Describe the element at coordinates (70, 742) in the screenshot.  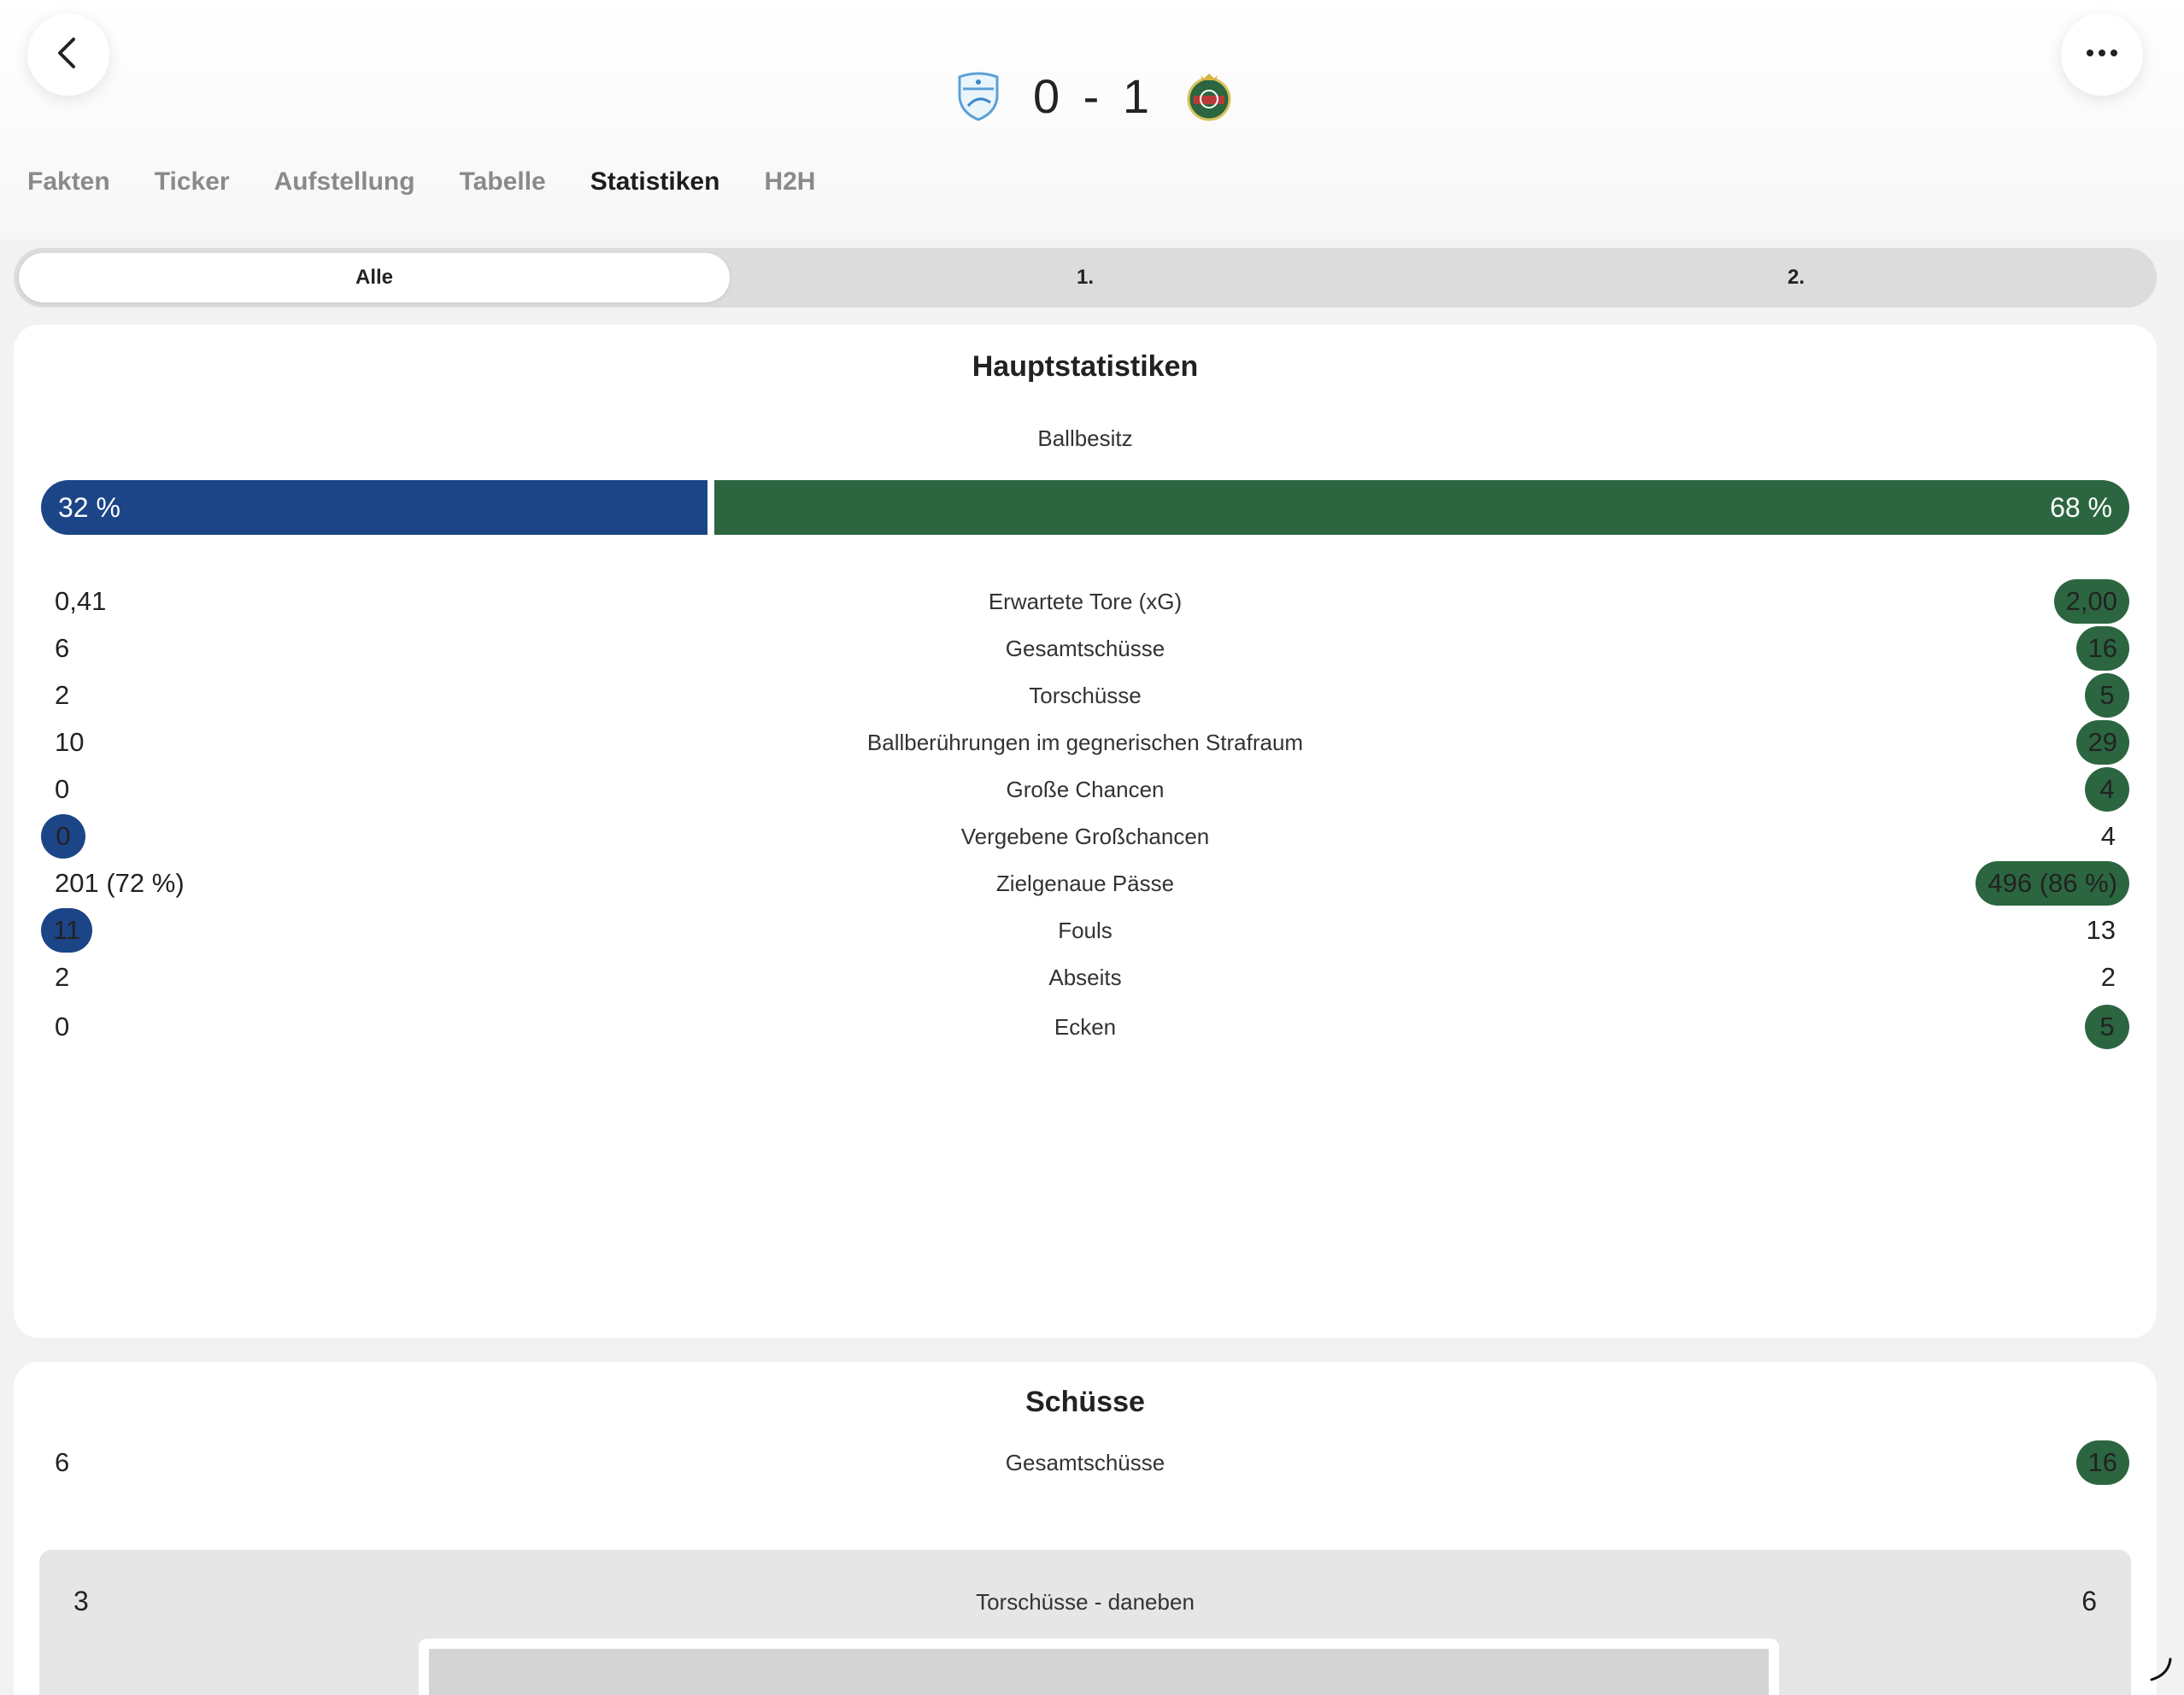
I see `home-value: 10` at that location.